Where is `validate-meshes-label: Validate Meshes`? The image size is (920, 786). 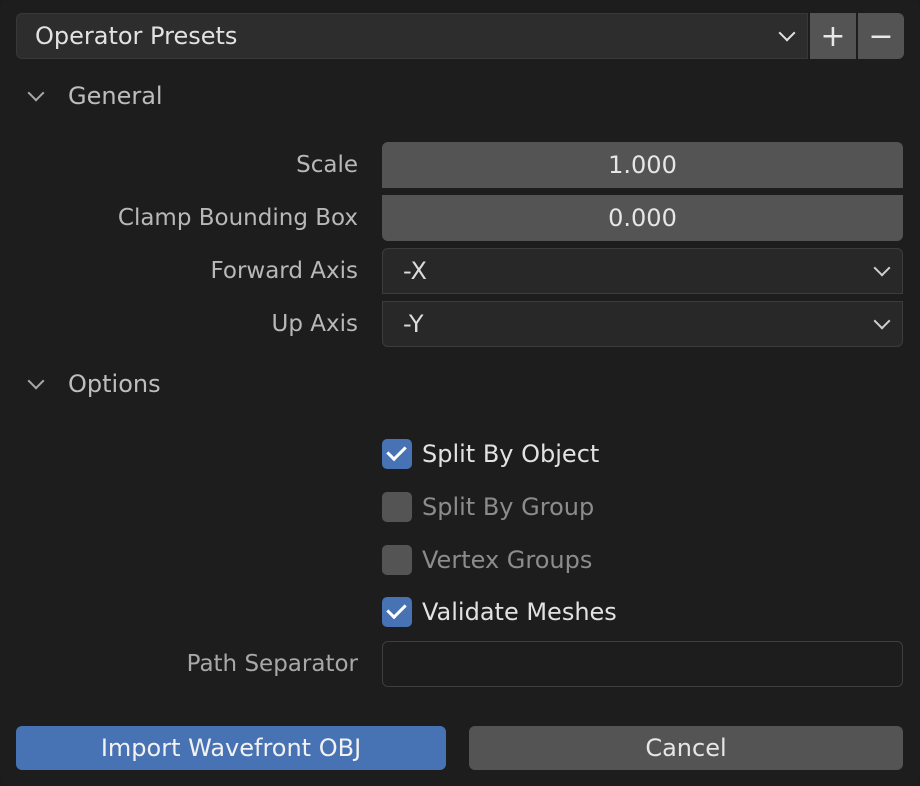
validate-meshes-label: Validate Meshes is located at coordinates (519, 612).